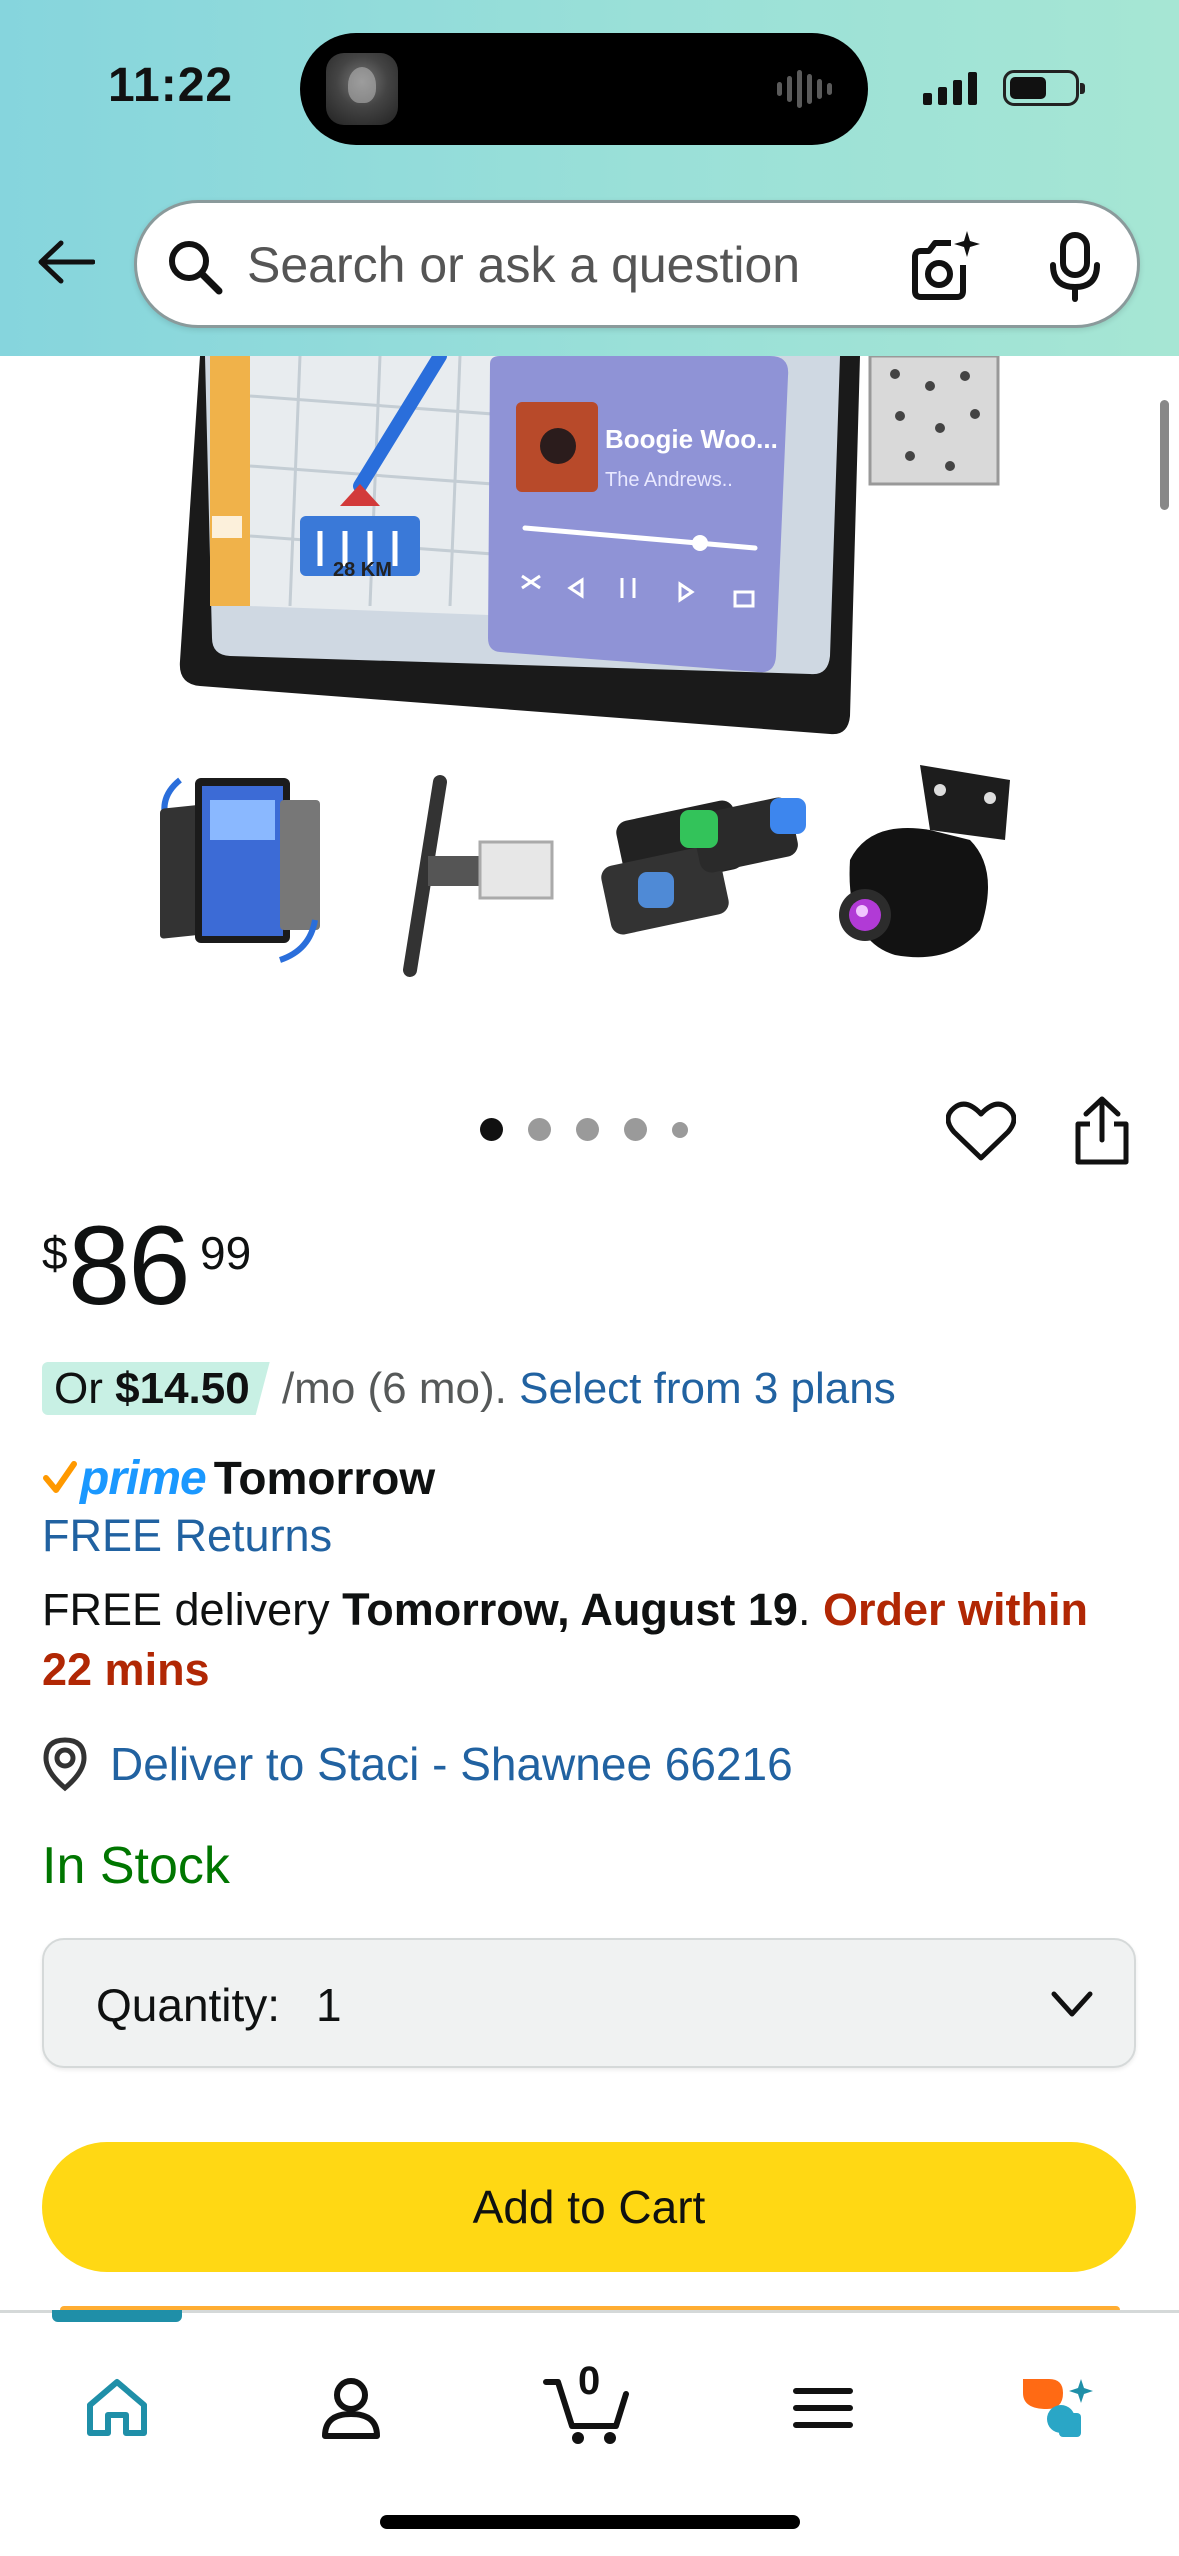  Describe the element at coordinates (451, 1764) in the screenshot. I see `deliver-to-text: Deliver to Staci - Shawnee 66216` at that location.